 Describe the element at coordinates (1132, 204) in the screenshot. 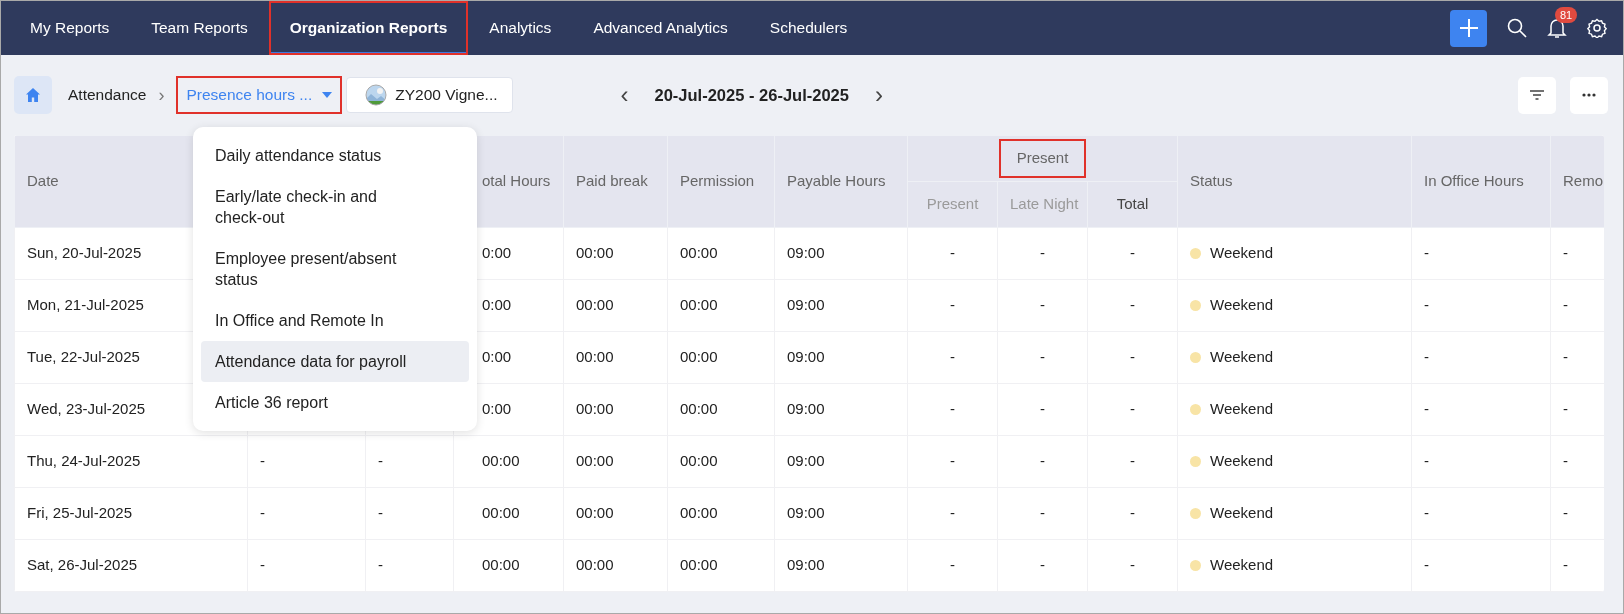

I see `column-header: Total` at that location.